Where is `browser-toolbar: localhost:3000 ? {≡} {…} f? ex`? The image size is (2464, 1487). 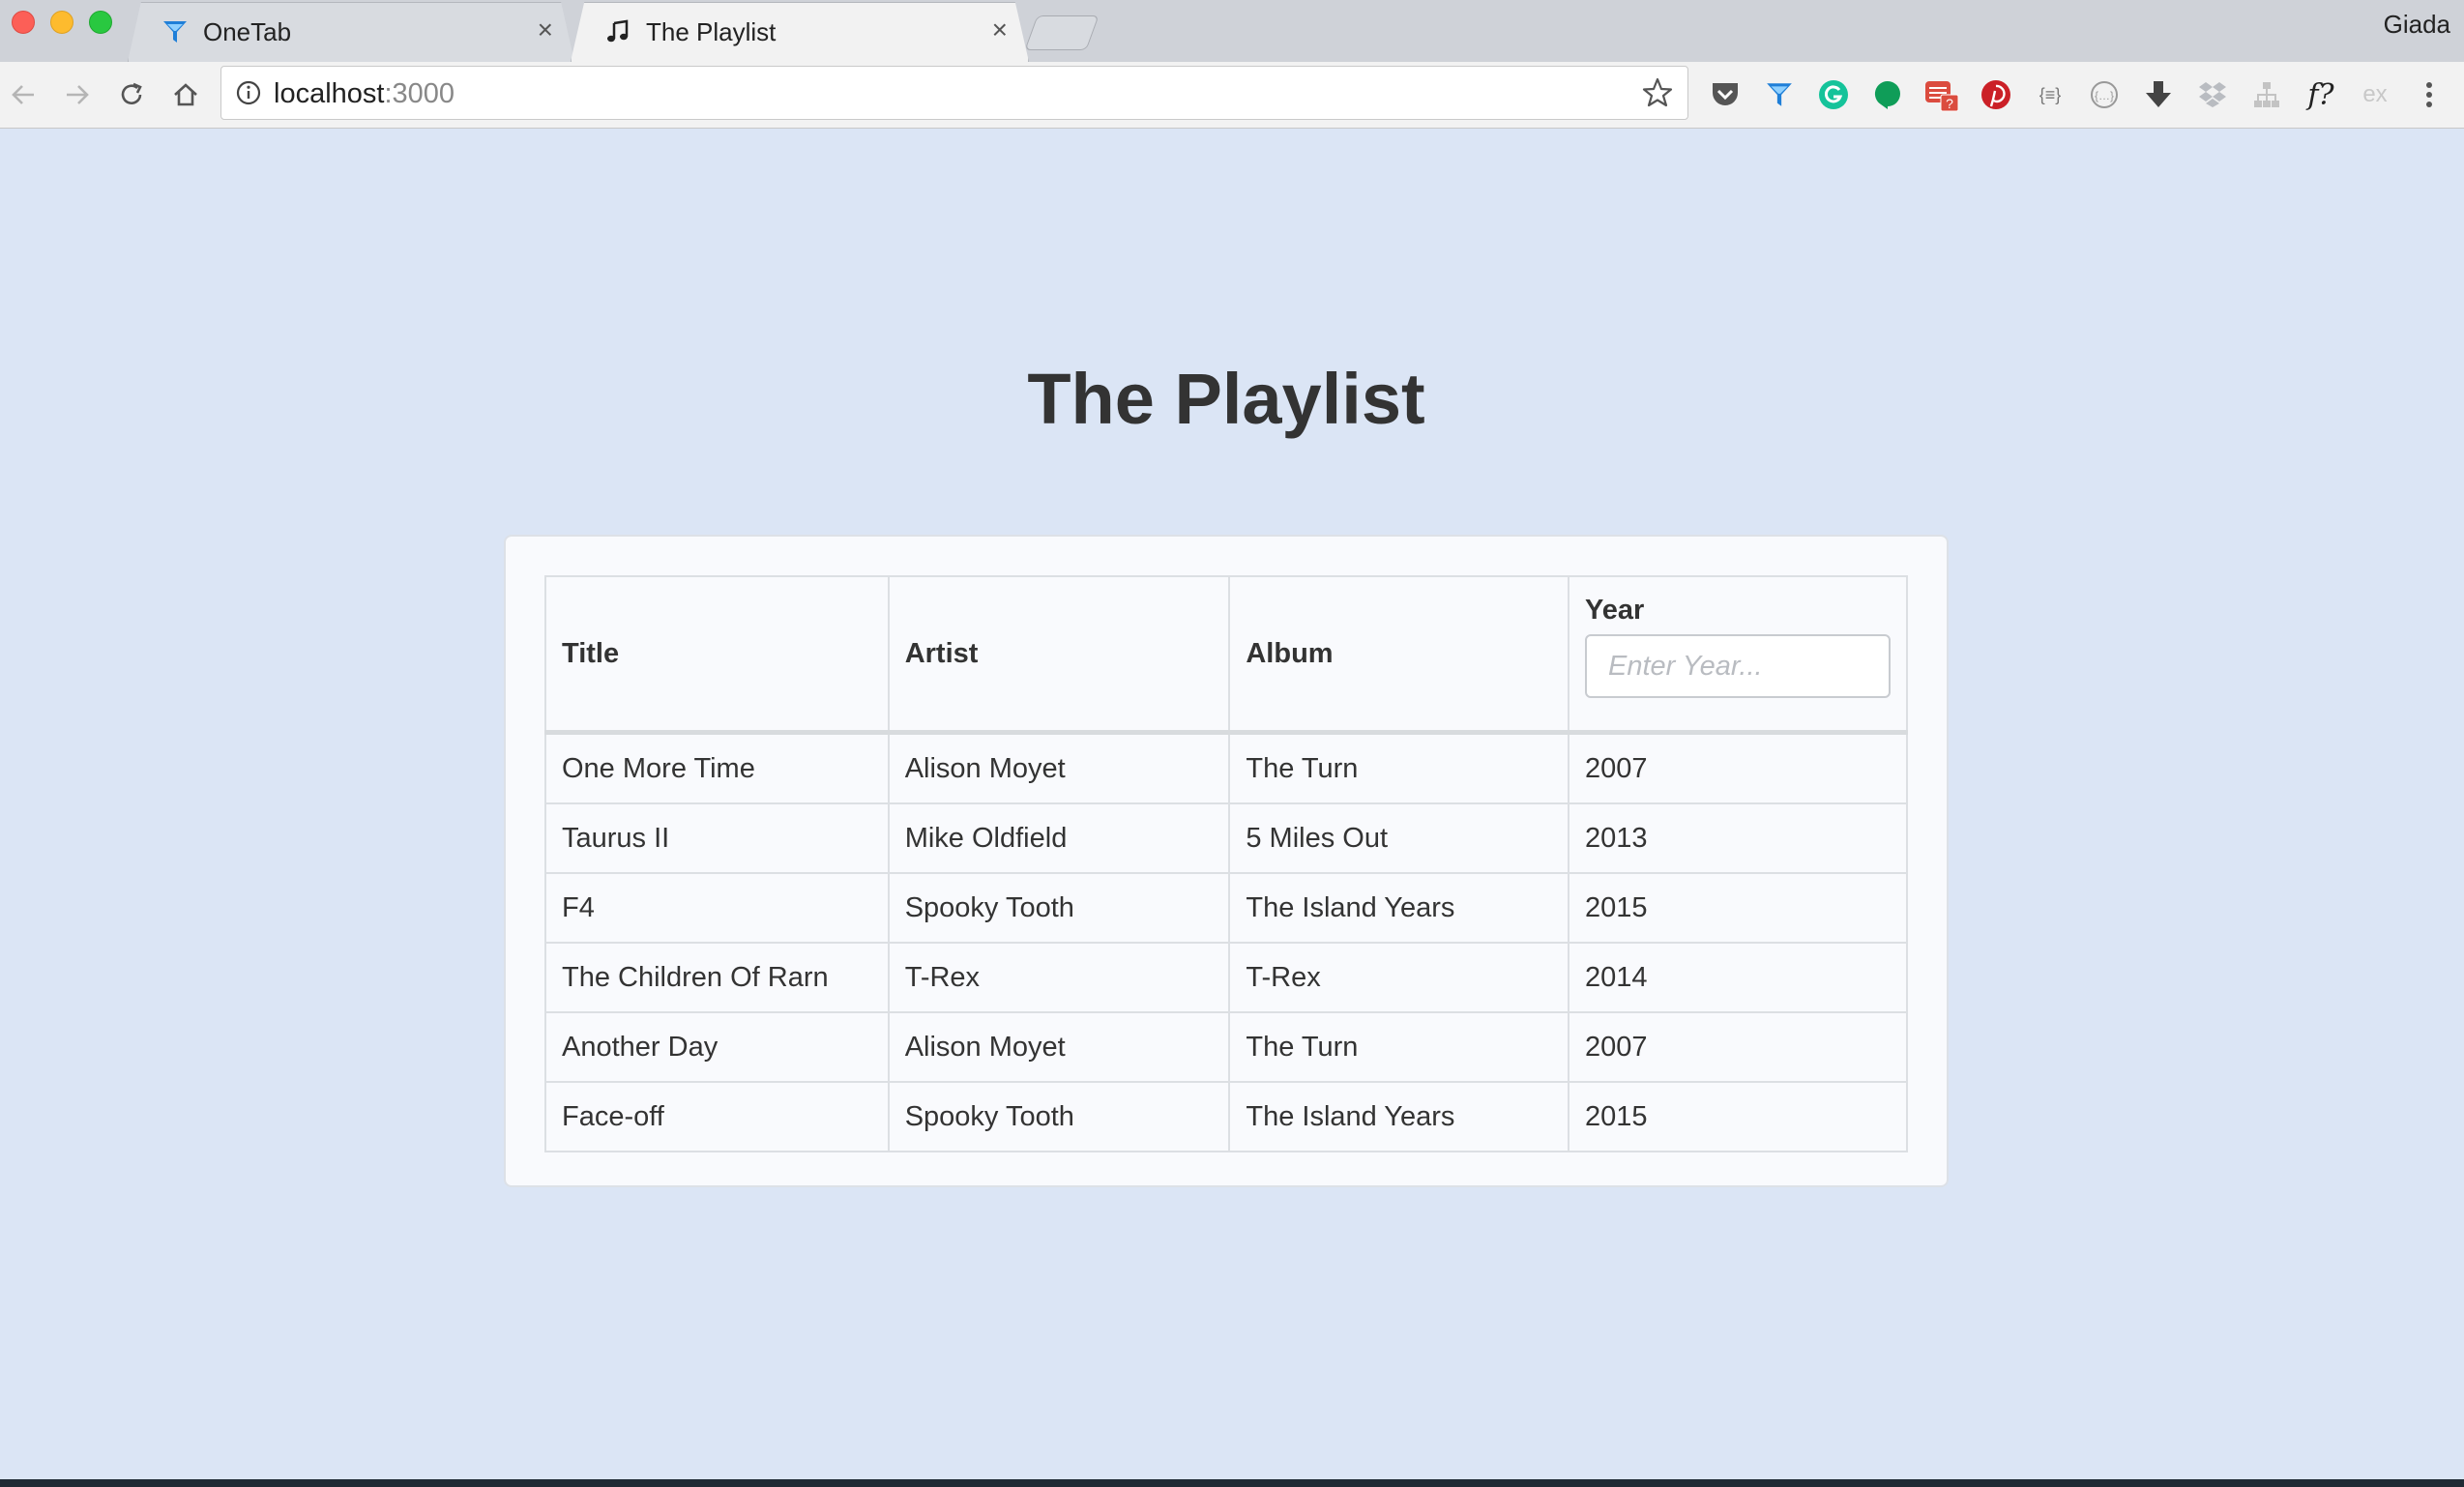 browser-toolbar: localhost:3000 ? {≡} {…} f? ex is located at coordinates (1232, 95).